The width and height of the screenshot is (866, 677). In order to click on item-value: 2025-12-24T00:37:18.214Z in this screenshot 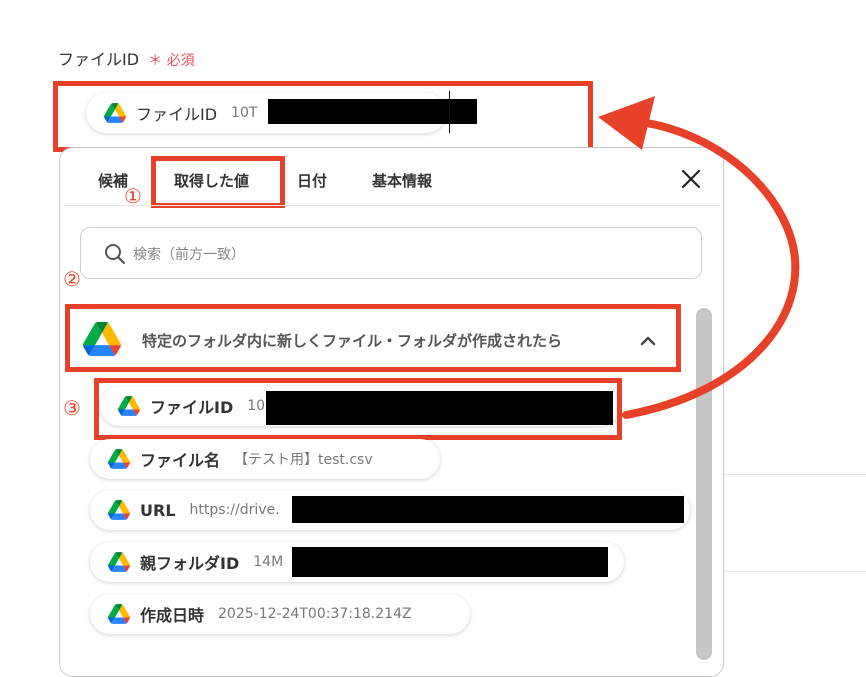, I will do `click(315, 614)`.